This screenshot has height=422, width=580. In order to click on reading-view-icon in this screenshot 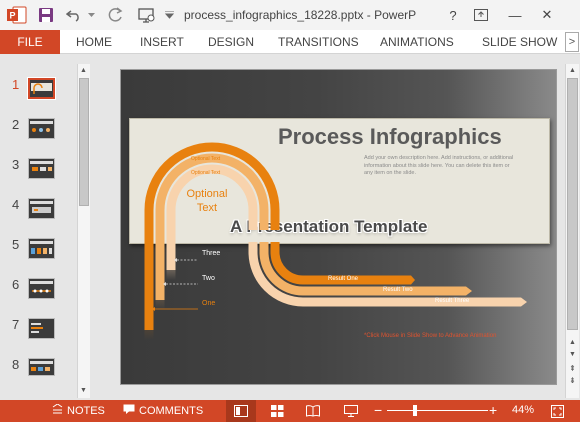, I will do `click(313, 411)`.